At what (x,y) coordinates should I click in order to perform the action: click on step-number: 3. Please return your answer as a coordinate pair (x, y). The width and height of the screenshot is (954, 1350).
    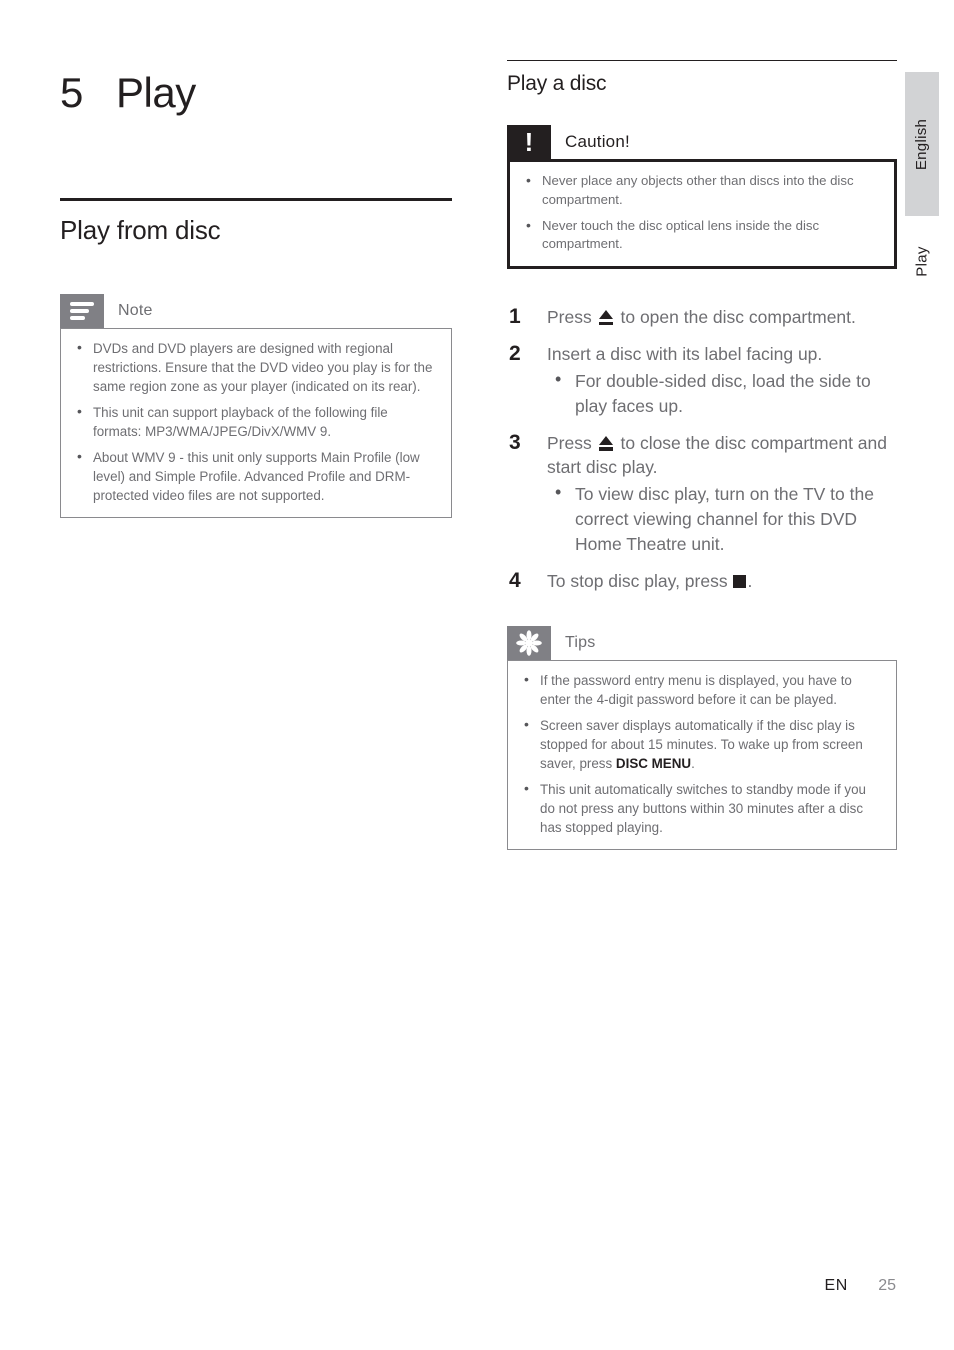
    Looking at the image, I should click on (515, 442).